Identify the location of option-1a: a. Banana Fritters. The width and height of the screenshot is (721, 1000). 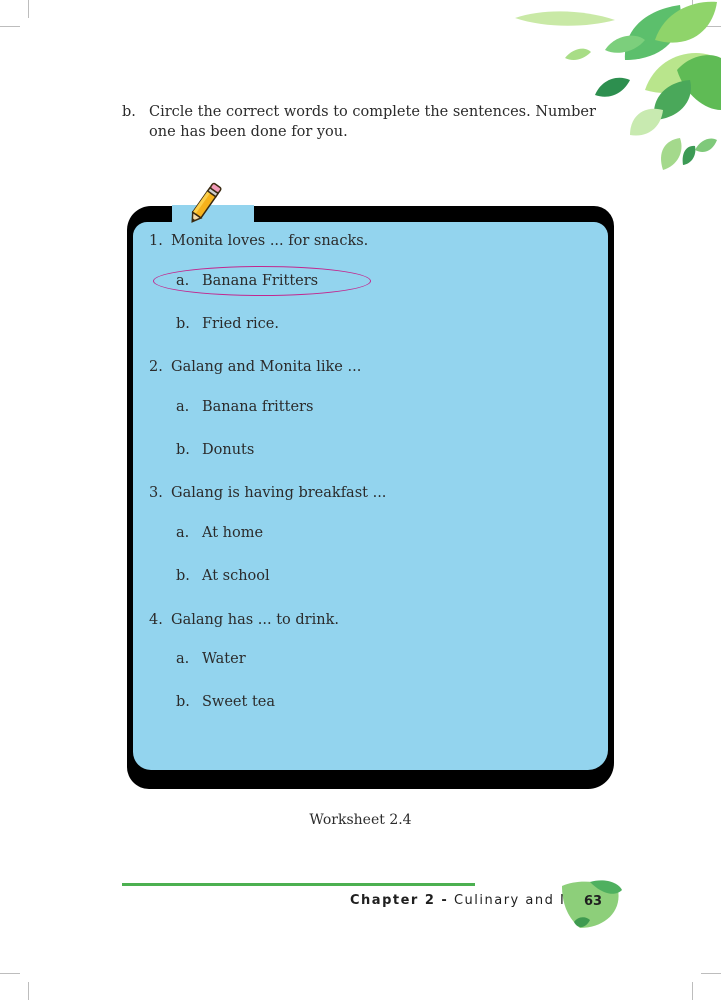
(247, 281).